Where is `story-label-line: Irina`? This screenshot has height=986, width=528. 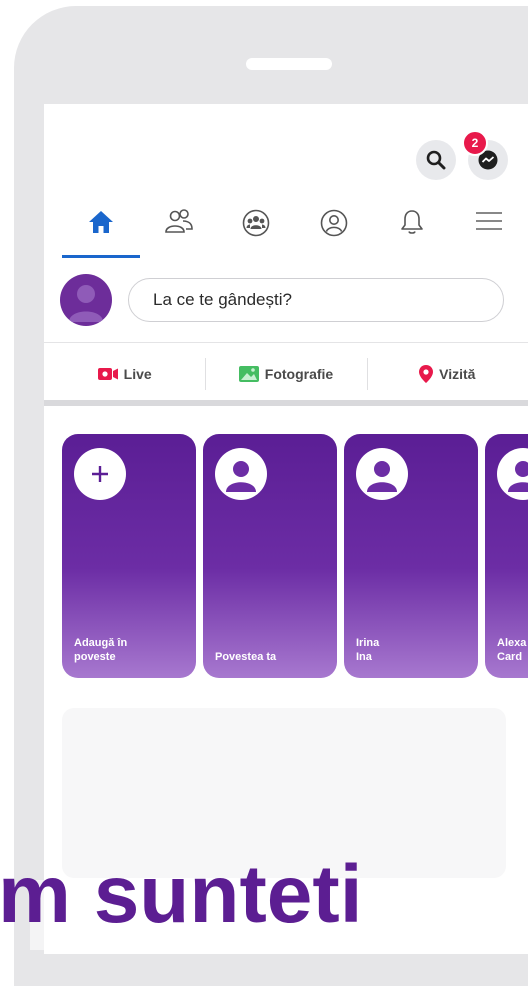 story-label-line: Irina is located at coordinates (368, 643).